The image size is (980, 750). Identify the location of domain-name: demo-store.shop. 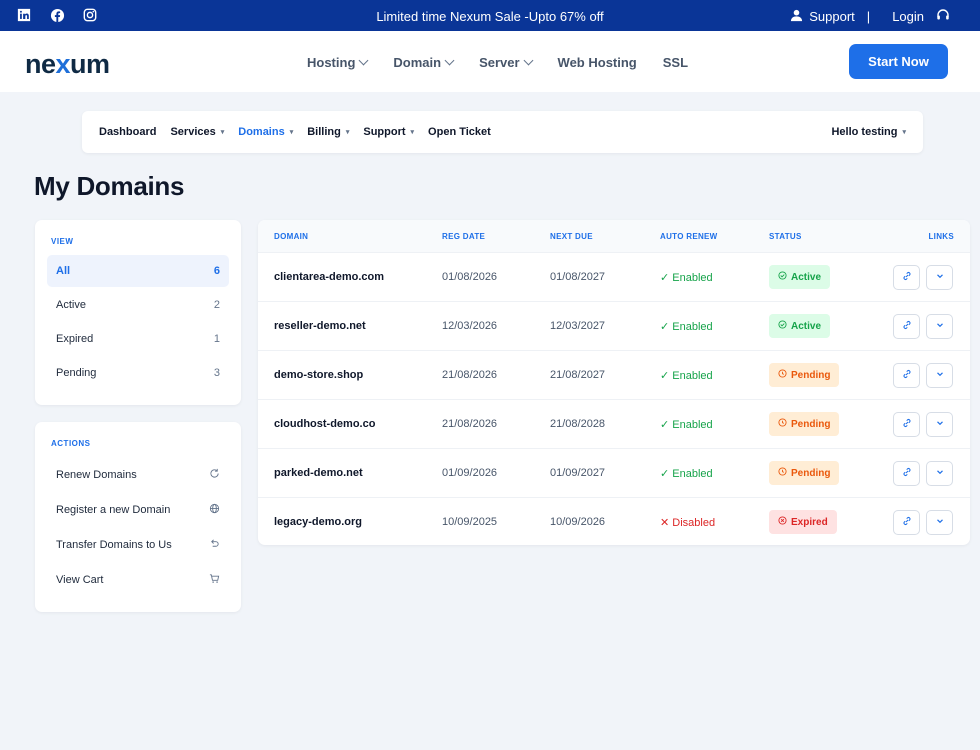
(318, 375).